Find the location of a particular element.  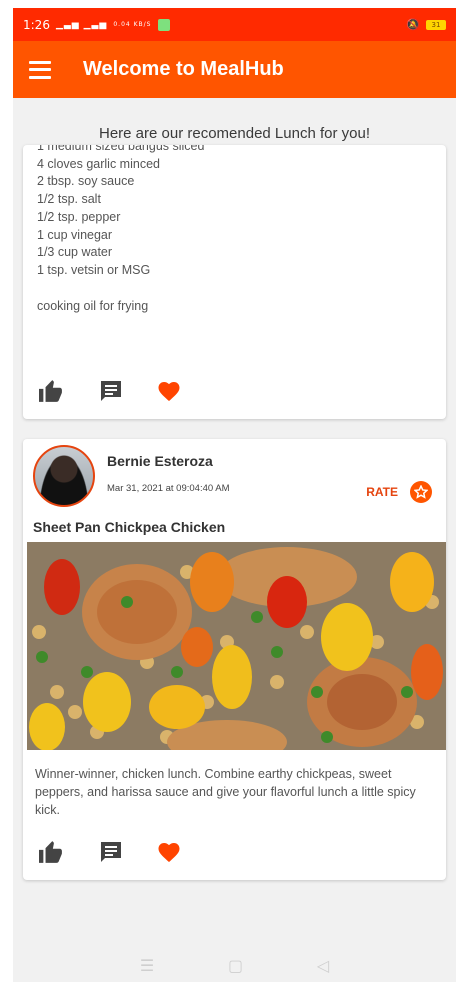

status-bar: 1:26 ▁▃▅ ▁▃▅ 0.04 KB/S 🔕 31 is located at coordinates (234, 24).